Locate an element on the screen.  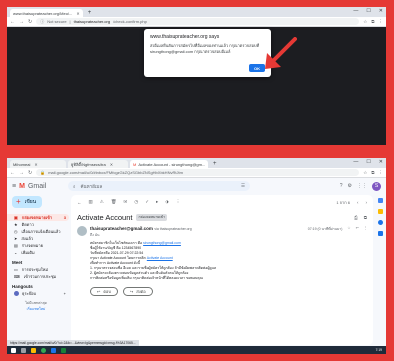
sidebar-item-sent: ➤ ส่งแล้ว is located at coordinates (38, 238).